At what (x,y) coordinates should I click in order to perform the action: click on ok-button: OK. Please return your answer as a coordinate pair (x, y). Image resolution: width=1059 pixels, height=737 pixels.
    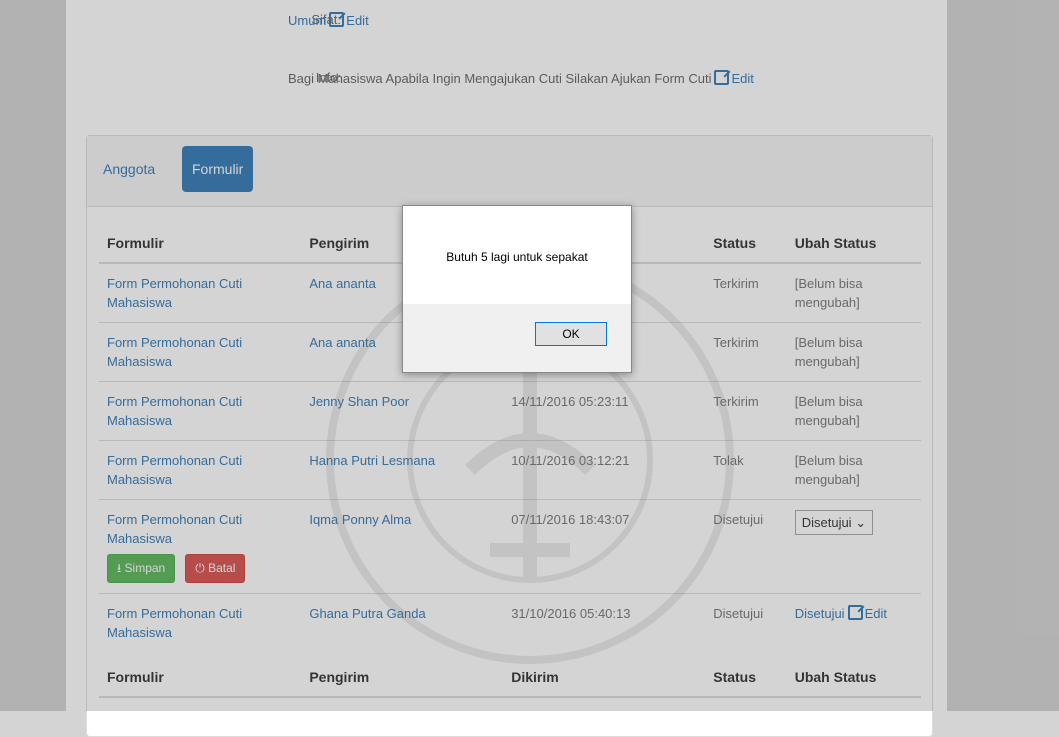
    Looking at the image, I should click on (571, 334).